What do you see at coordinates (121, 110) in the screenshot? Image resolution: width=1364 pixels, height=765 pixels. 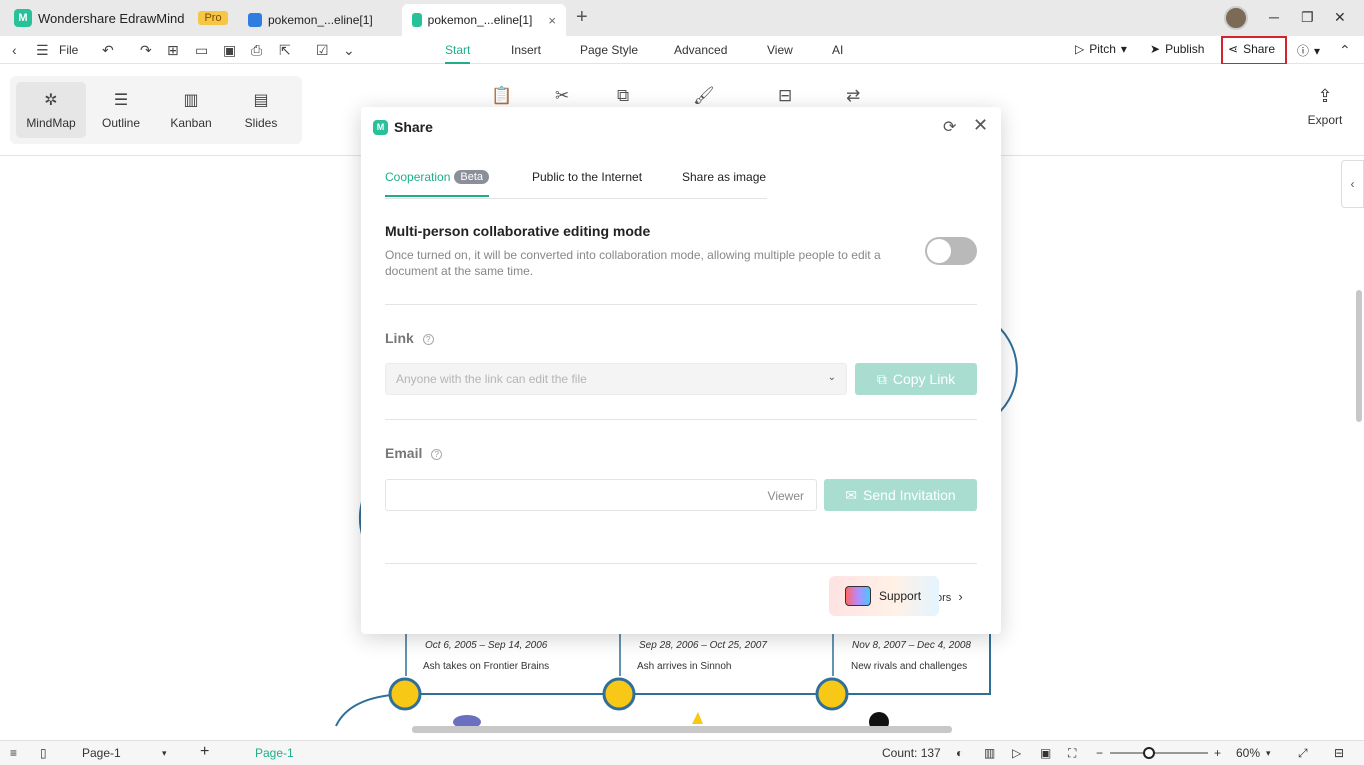 I see `view-outline-button: ☰ Outline` at bounding box center [121, 110].